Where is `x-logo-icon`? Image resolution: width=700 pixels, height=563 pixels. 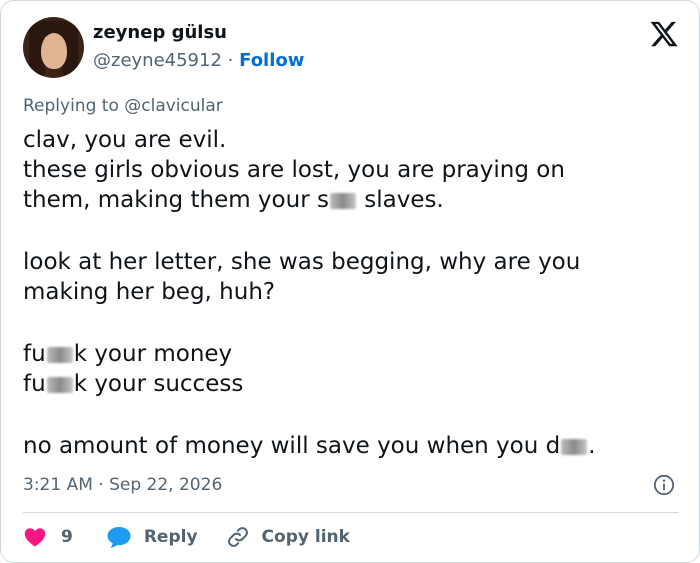 x-logo-icon is located at coordinates (664, 34).